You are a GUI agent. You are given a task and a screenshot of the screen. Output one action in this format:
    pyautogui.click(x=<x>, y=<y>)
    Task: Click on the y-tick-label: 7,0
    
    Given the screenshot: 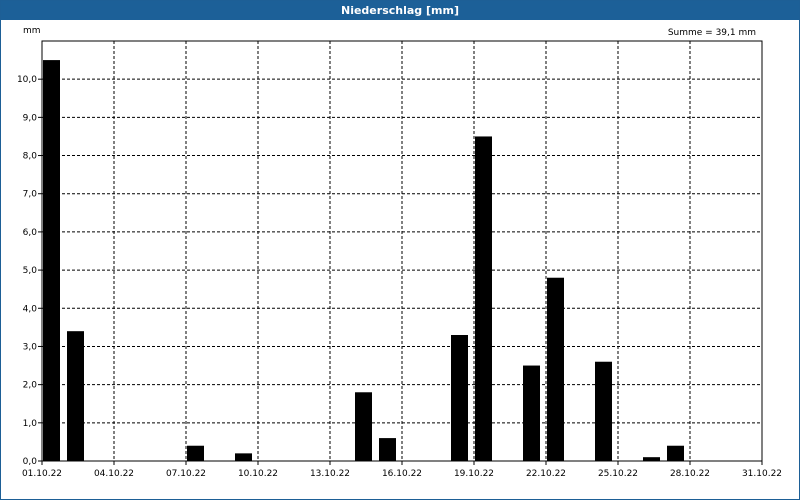 What is the action you would take?
    pyautogui.click(x=30, y=195)
    